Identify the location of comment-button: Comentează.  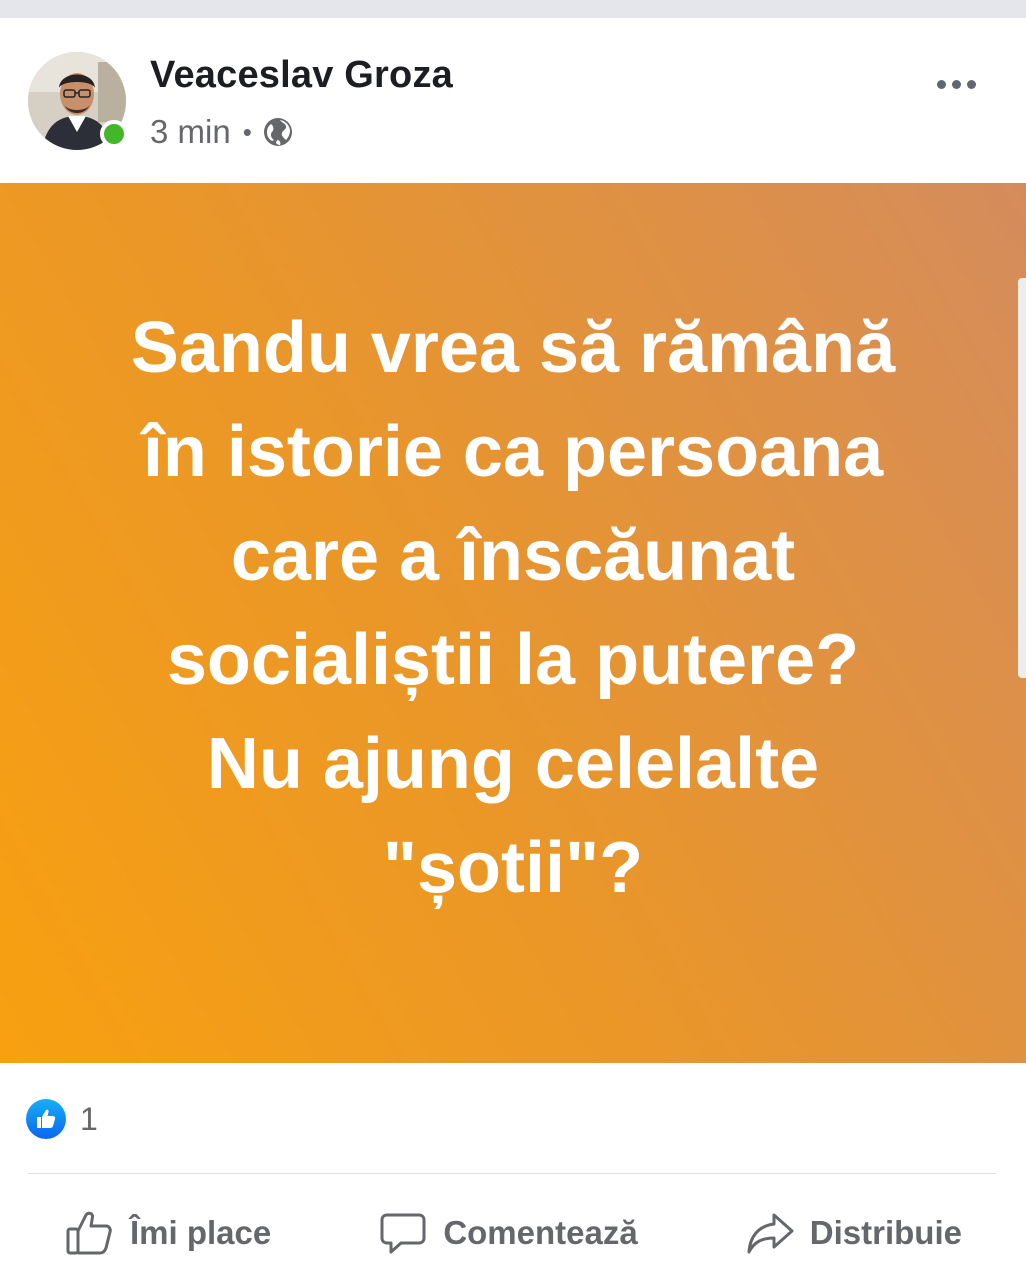
(507, 1233).